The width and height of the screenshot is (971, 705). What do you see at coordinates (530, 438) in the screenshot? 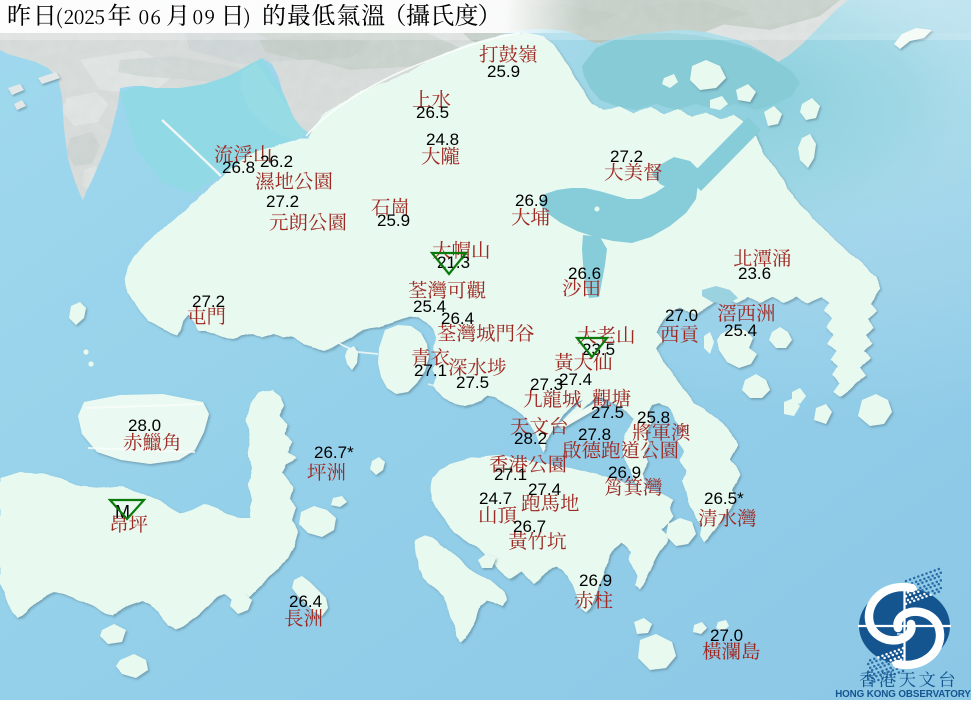
I see `svg-text: 28.2` at bounding box center [530, 438].